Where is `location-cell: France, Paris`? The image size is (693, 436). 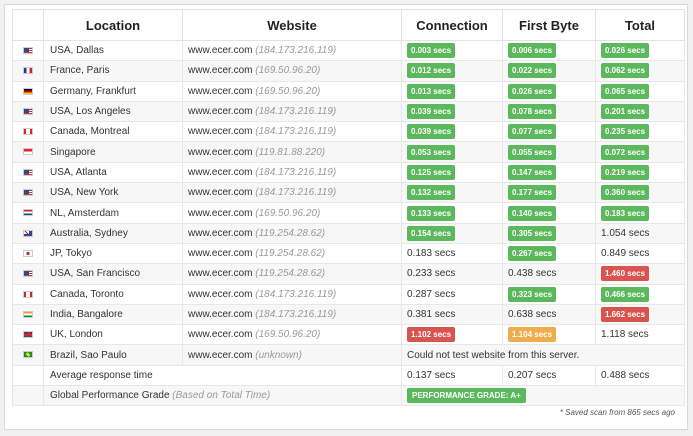 location-cell: France, Paris is located at coordinates (113, 71).